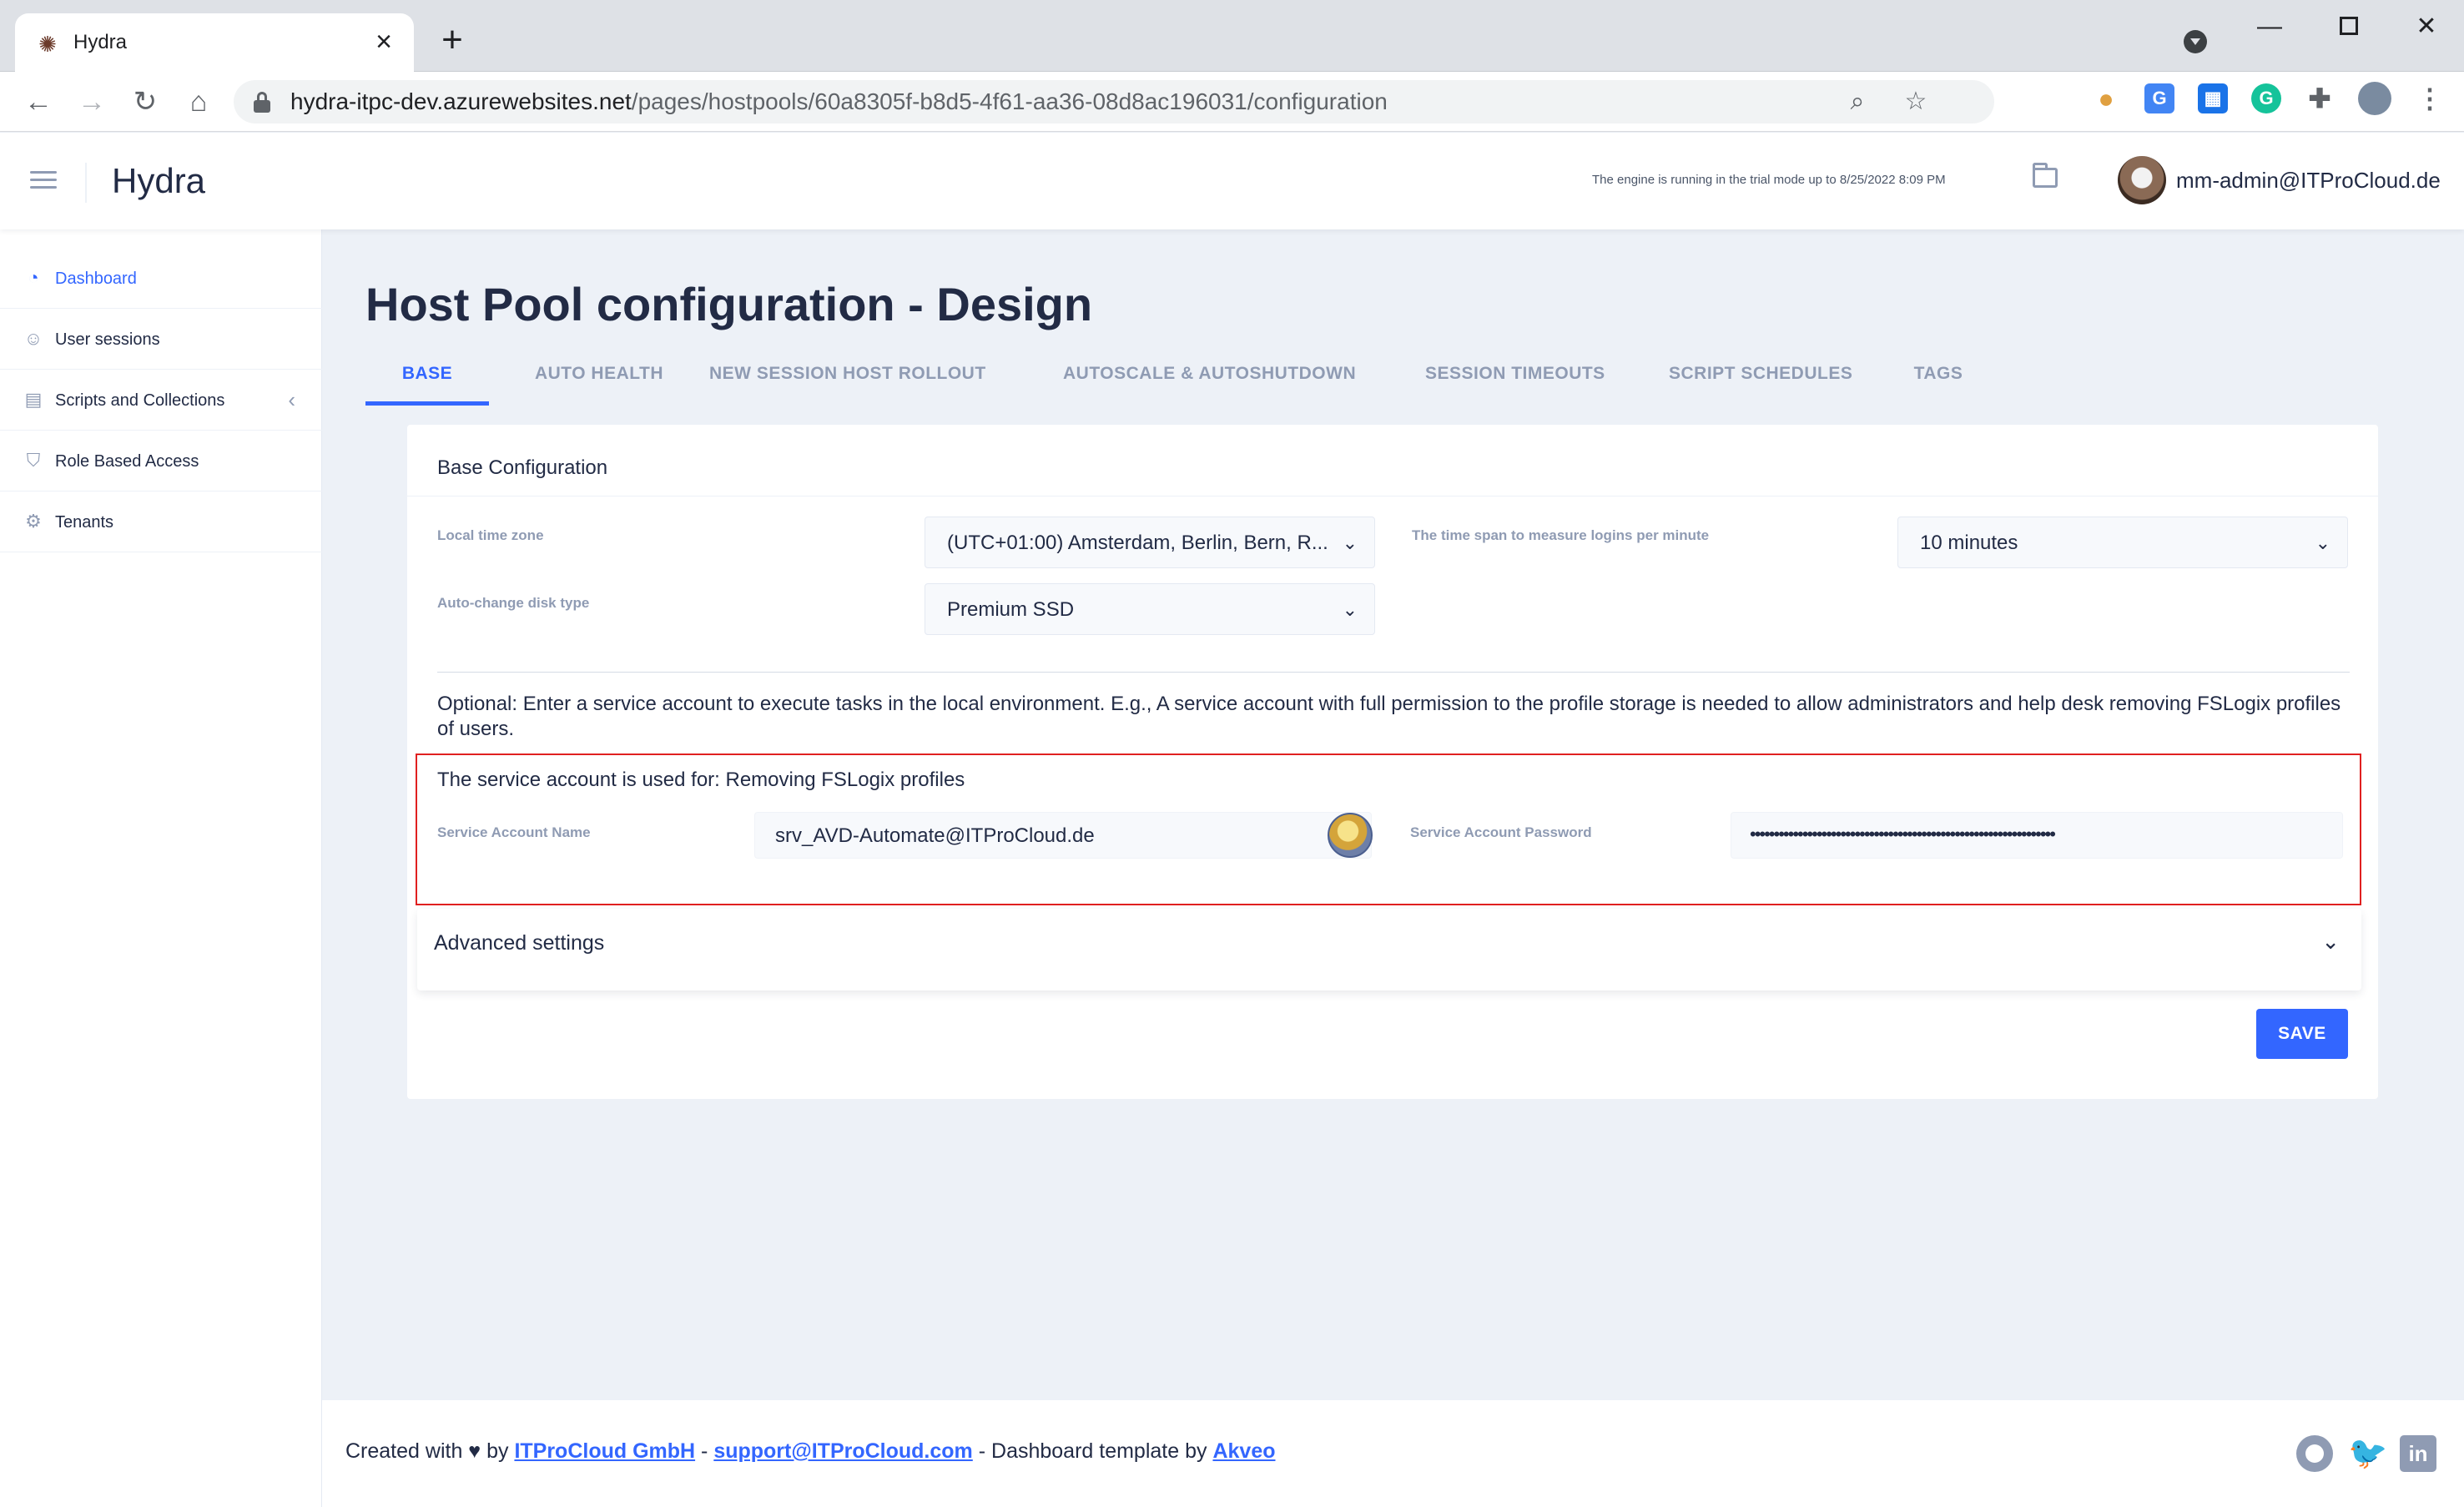 This screenshot has width=2464, height=1507. What do you see at coordinates (452, 40) in the screenshot?
I see `new-tab-icon: +` at bounding box center [452, 40].